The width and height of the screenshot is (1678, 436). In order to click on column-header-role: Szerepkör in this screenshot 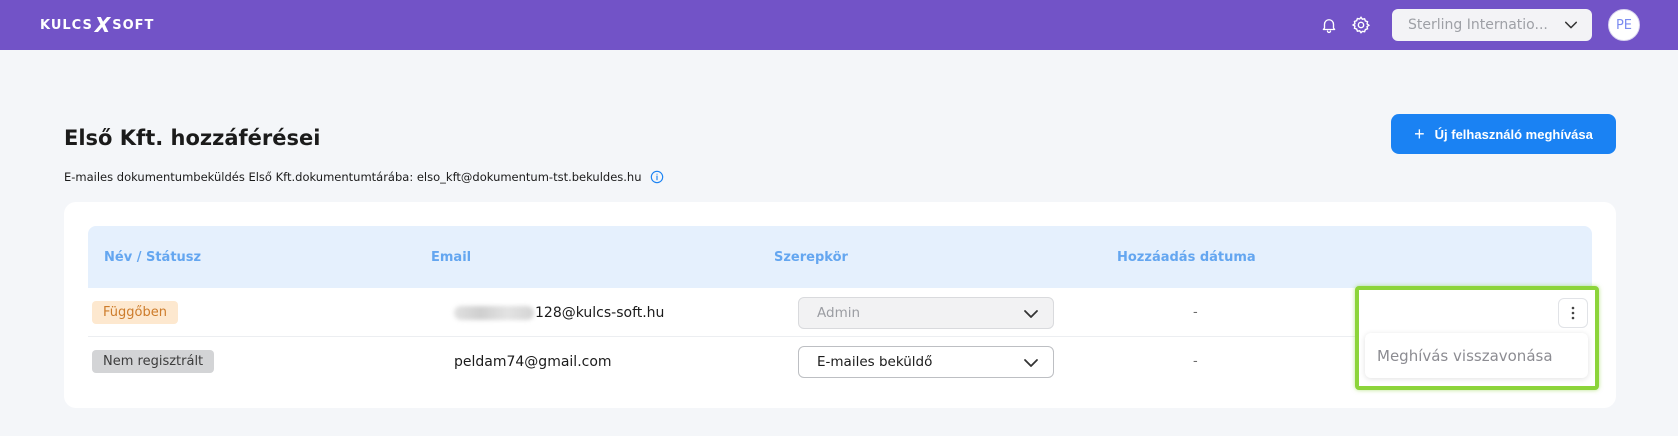, I will do `click(811, 257)`.